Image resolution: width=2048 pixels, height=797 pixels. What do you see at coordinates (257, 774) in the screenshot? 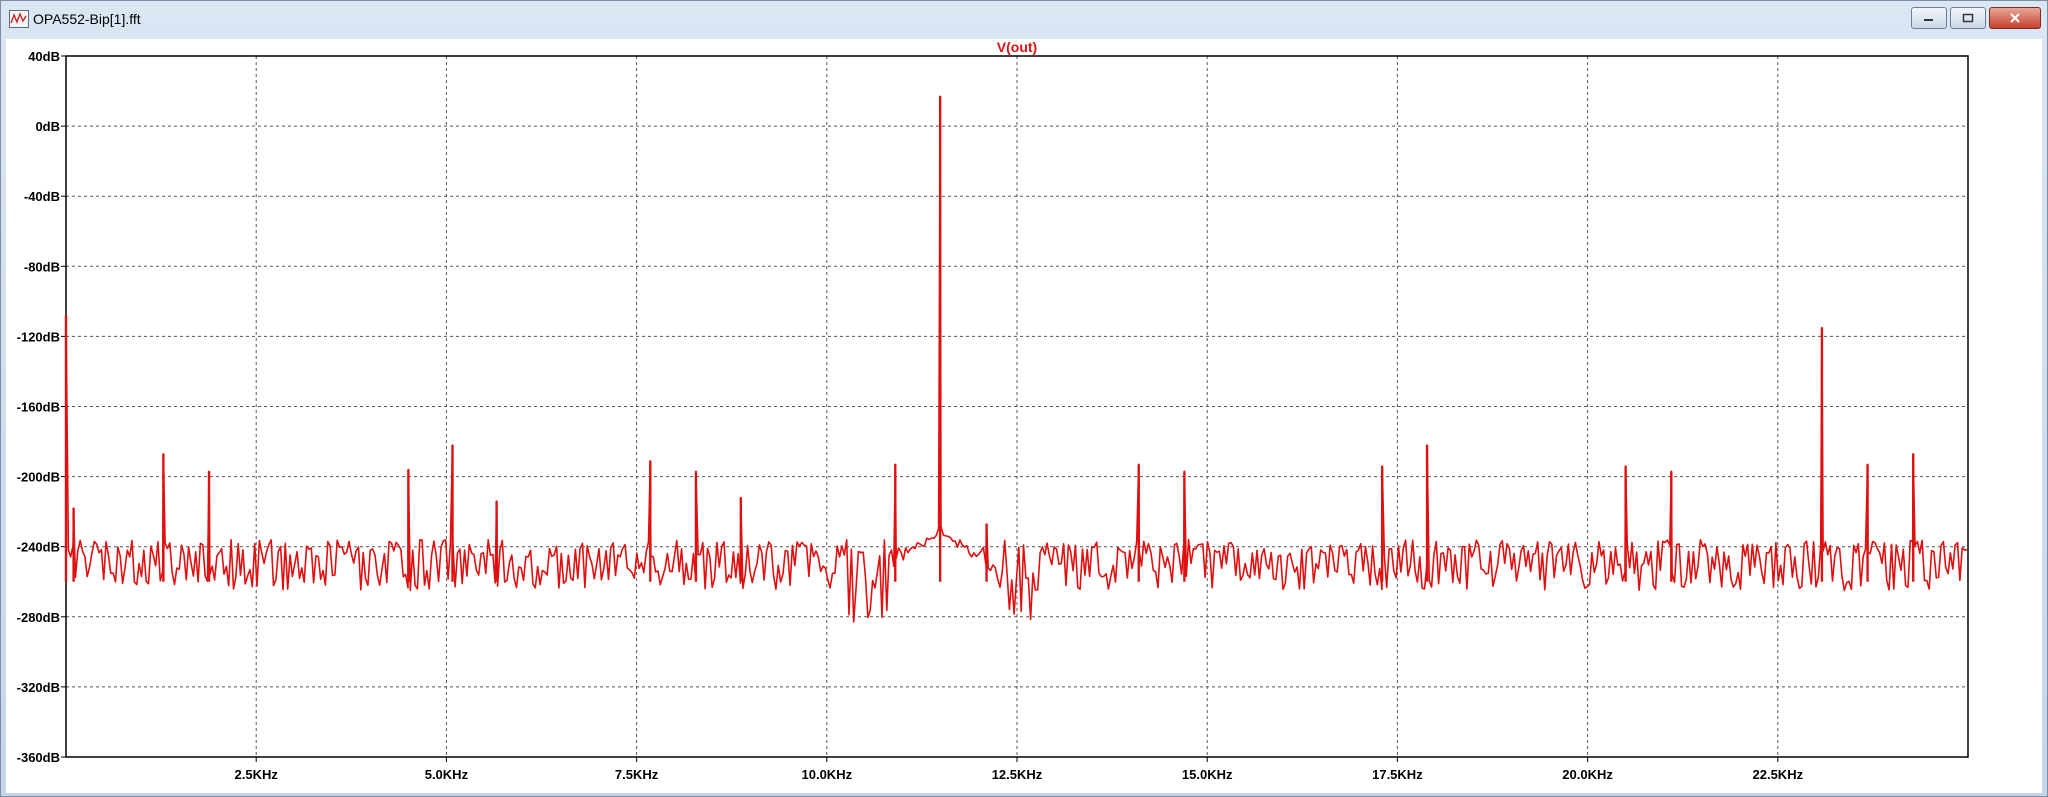
I see `x-tick-label: 2.5KHz` at bounding box center [257, 774].